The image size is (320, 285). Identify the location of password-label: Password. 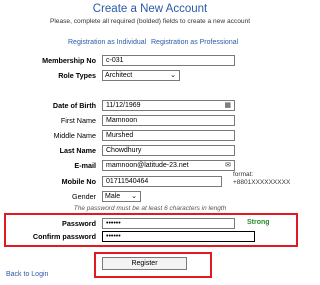
(79, 223).